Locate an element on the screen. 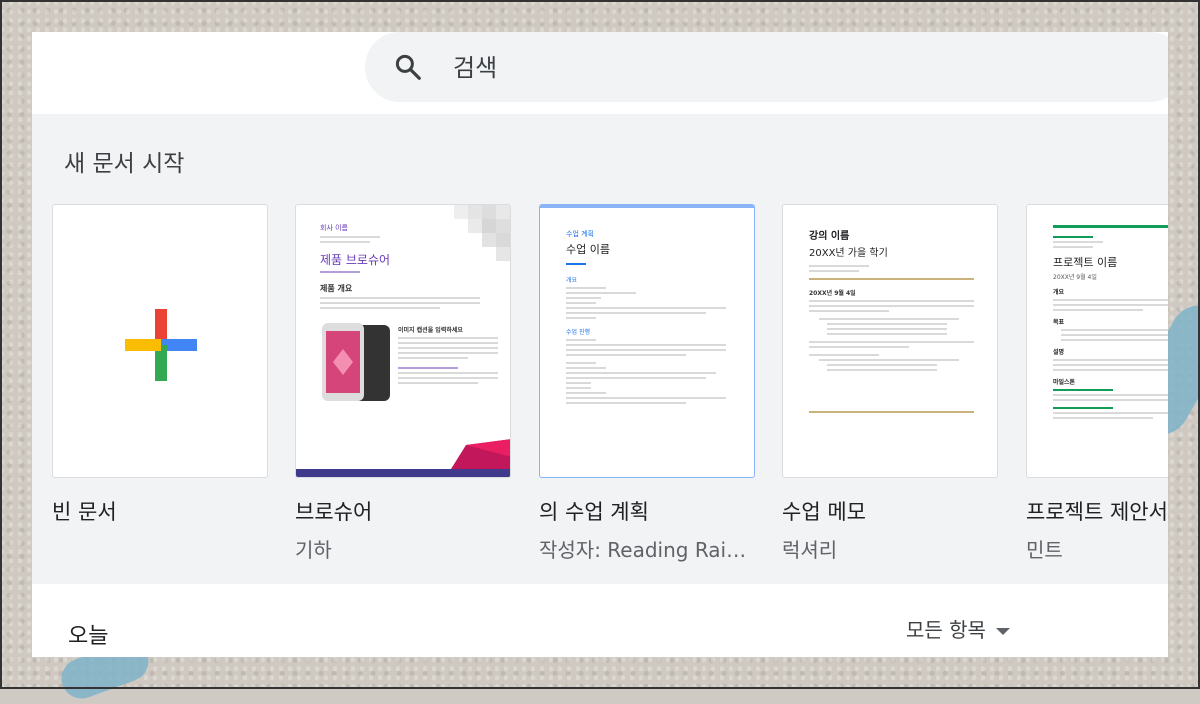 This screenshot has width=1200, height=704. template-name: 브로슈어 is located at coordinates (334, 512).